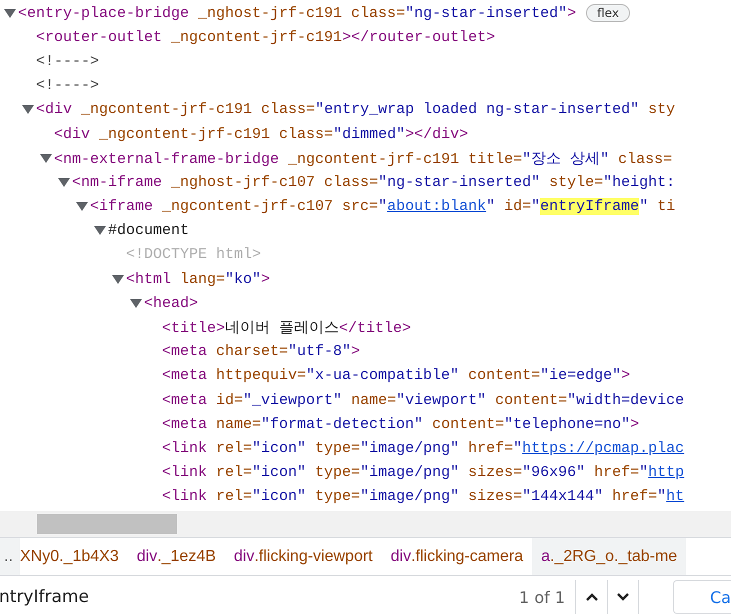 Image resolution: width=731 pixels, height=614 pixels. What do you see at coordinates (423, 473) in the screenshot?
I see `code-line: <link rel="icon" type="image/png" sizes="96x96" href="http` at bounding box center [423, 473].